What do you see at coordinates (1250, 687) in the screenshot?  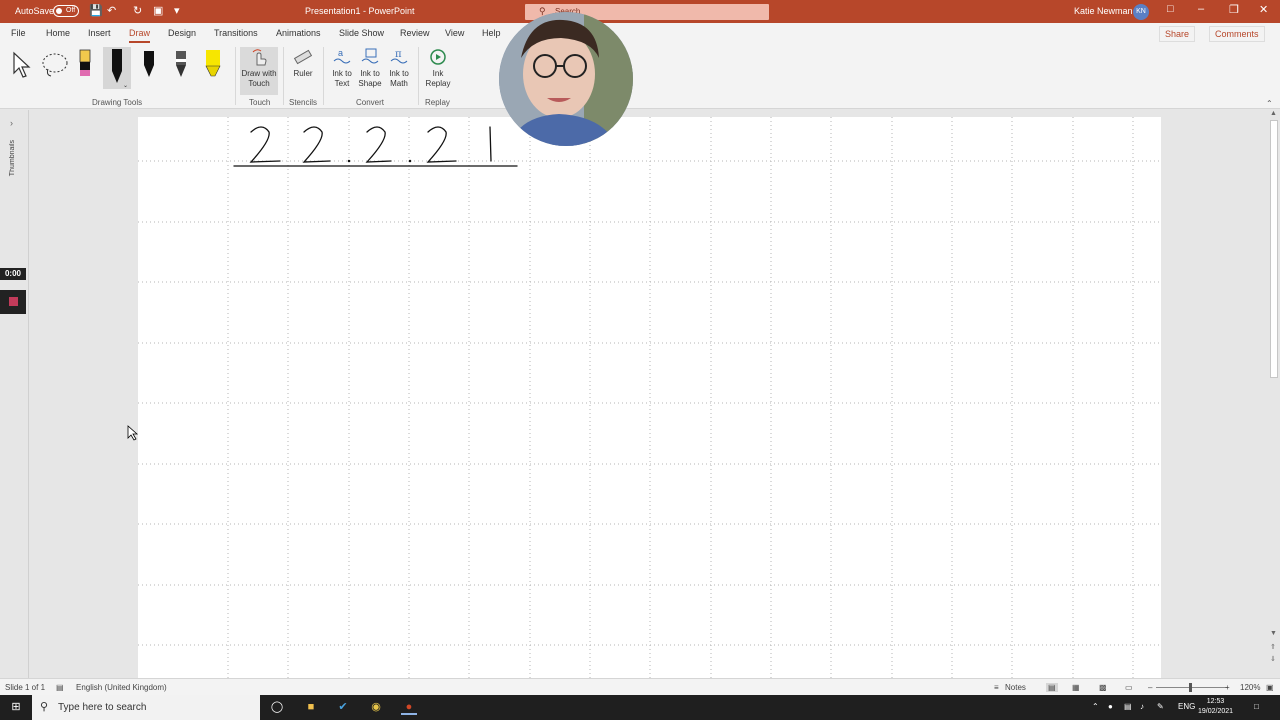 I see `zoom-level: 120%` at bounding box center [1250, 687].